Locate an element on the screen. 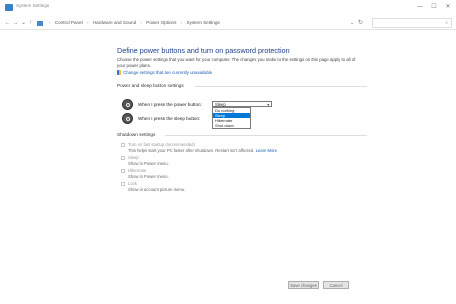  power-sleep-section-header: Power and sleep button settings is located at coordinates (242, 85).